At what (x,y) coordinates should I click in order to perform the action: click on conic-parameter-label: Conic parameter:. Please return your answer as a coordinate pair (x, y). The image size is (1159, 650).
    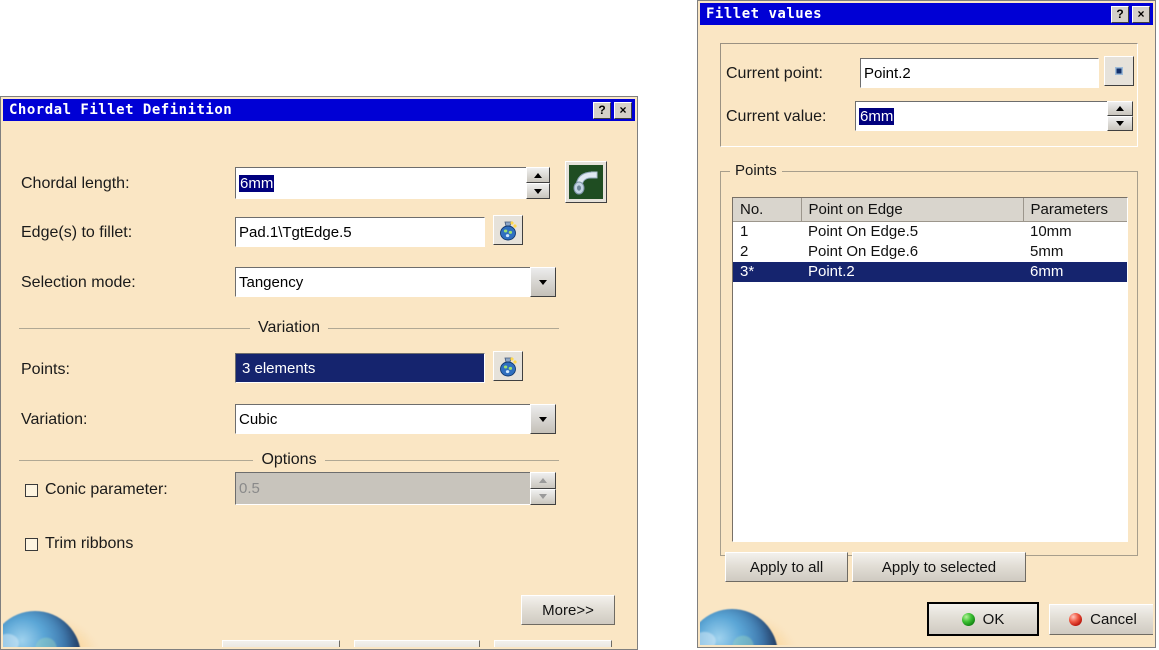
    Looking at the image, I should click on (106, 489).